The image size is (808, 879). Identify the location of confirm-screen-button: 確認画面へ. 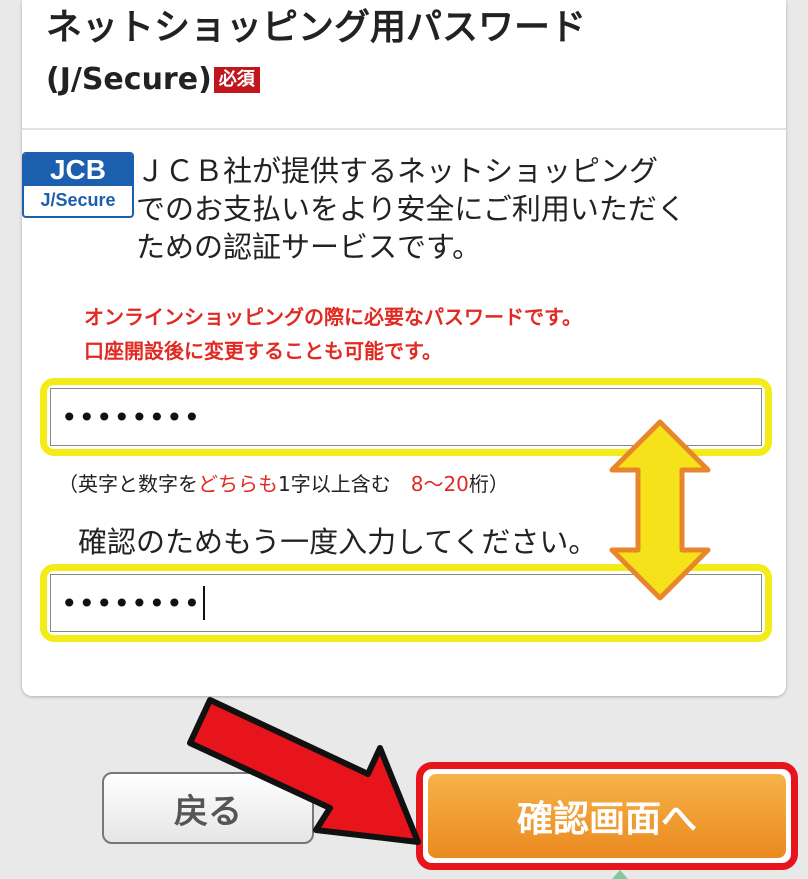
(607, 816).